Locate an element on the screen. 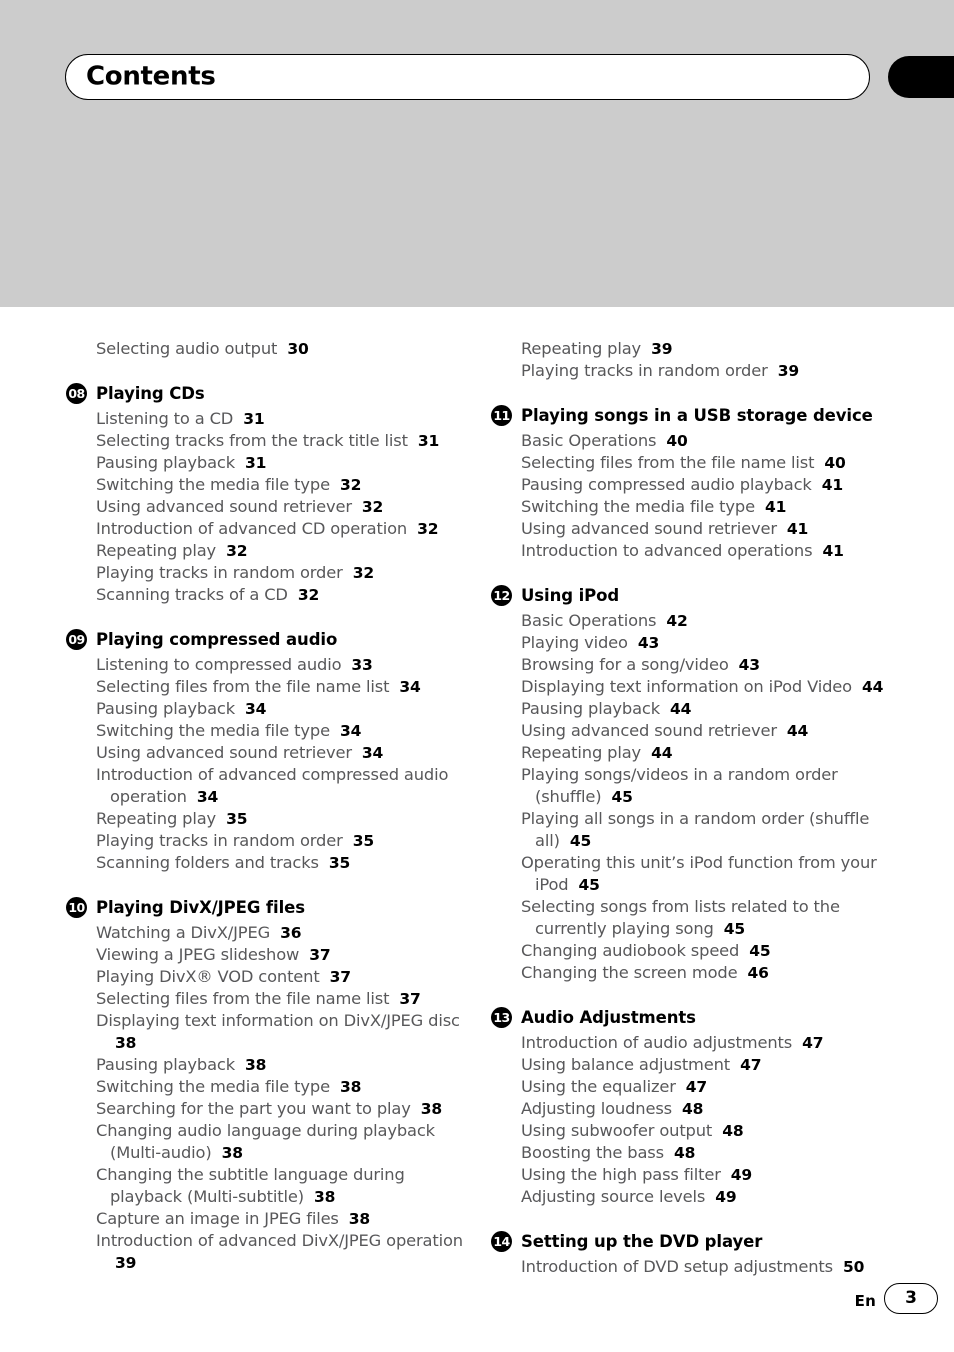 This screenshot has height=1352, width=954. toc-entry-label: Searching for the part you want to play is located at coordinates (253, 1108).